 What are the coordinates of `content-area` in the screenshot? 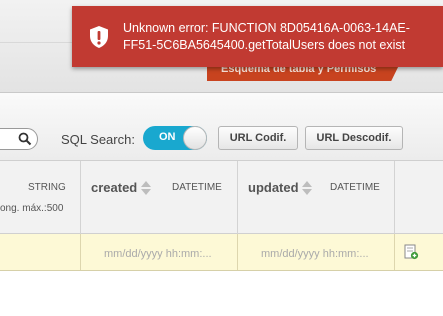 It's located at (221, 293).